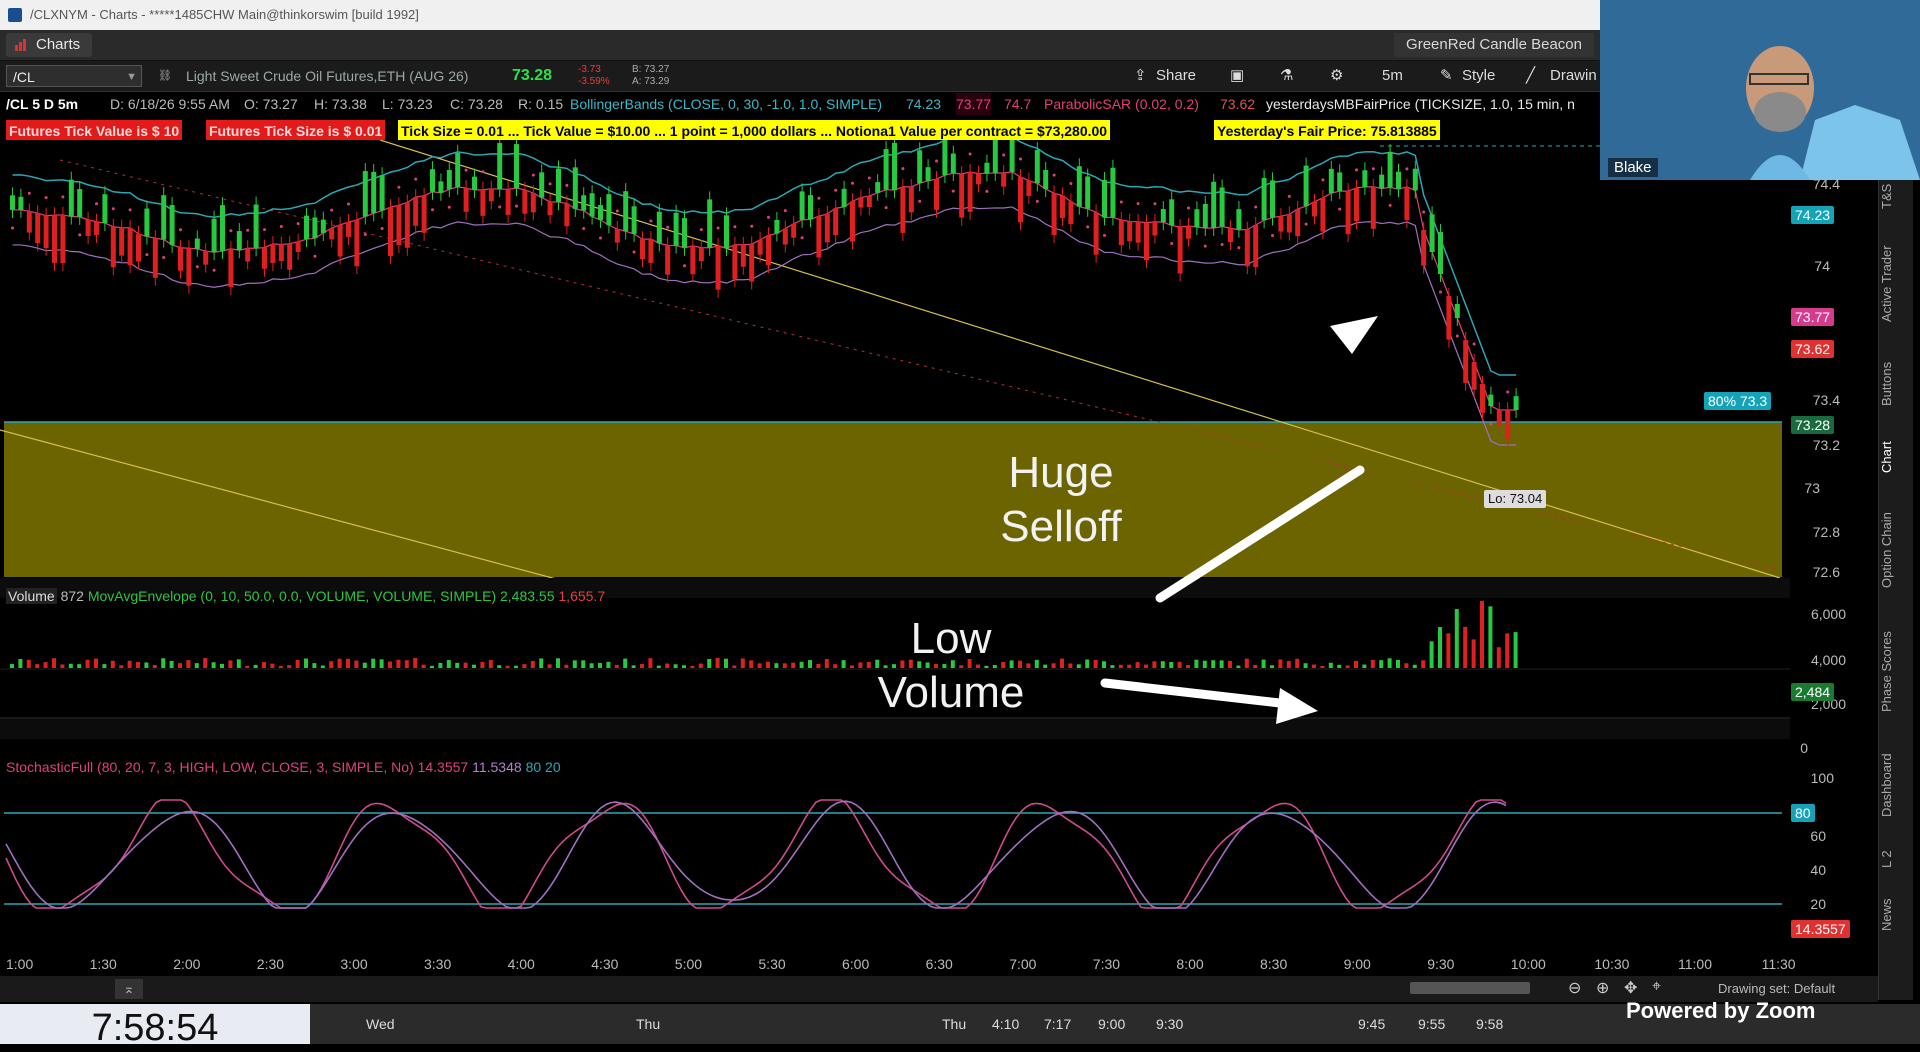 Image resolution: width=1920 pixels, height=1052 pixels. Describe the element at coordinates (1656, 987) in the screenshot. I see `crosshair-icon: ⌖` at that location.